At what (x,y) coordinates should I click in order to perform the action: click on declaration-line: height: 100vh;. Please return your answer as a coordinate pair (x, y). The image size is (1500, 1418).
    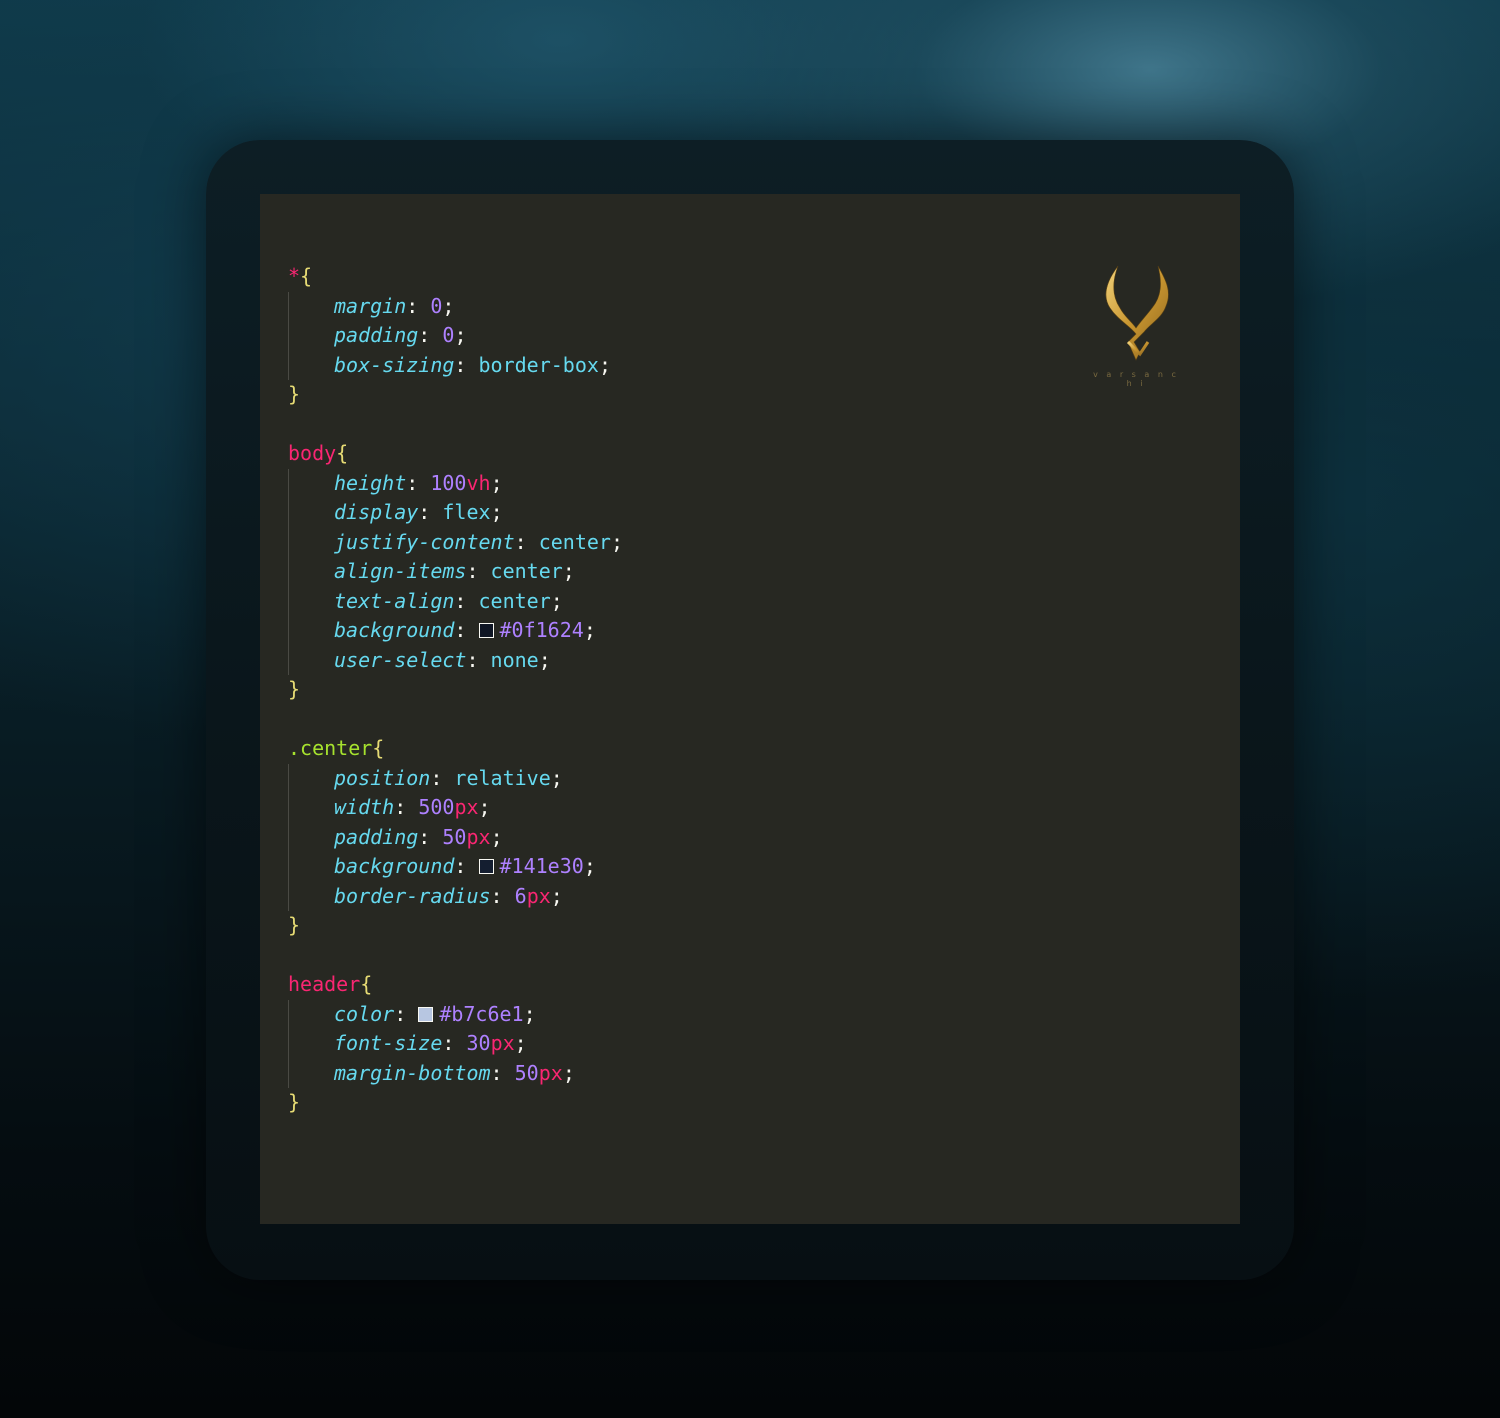
    Looking at the image, I should click on (455, 484).